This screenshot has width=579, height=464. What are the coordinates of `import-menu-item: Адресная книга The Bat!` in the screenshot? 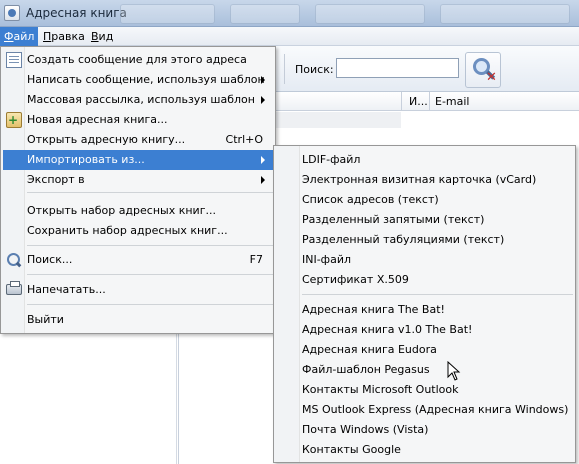 It's located at (424, 310).